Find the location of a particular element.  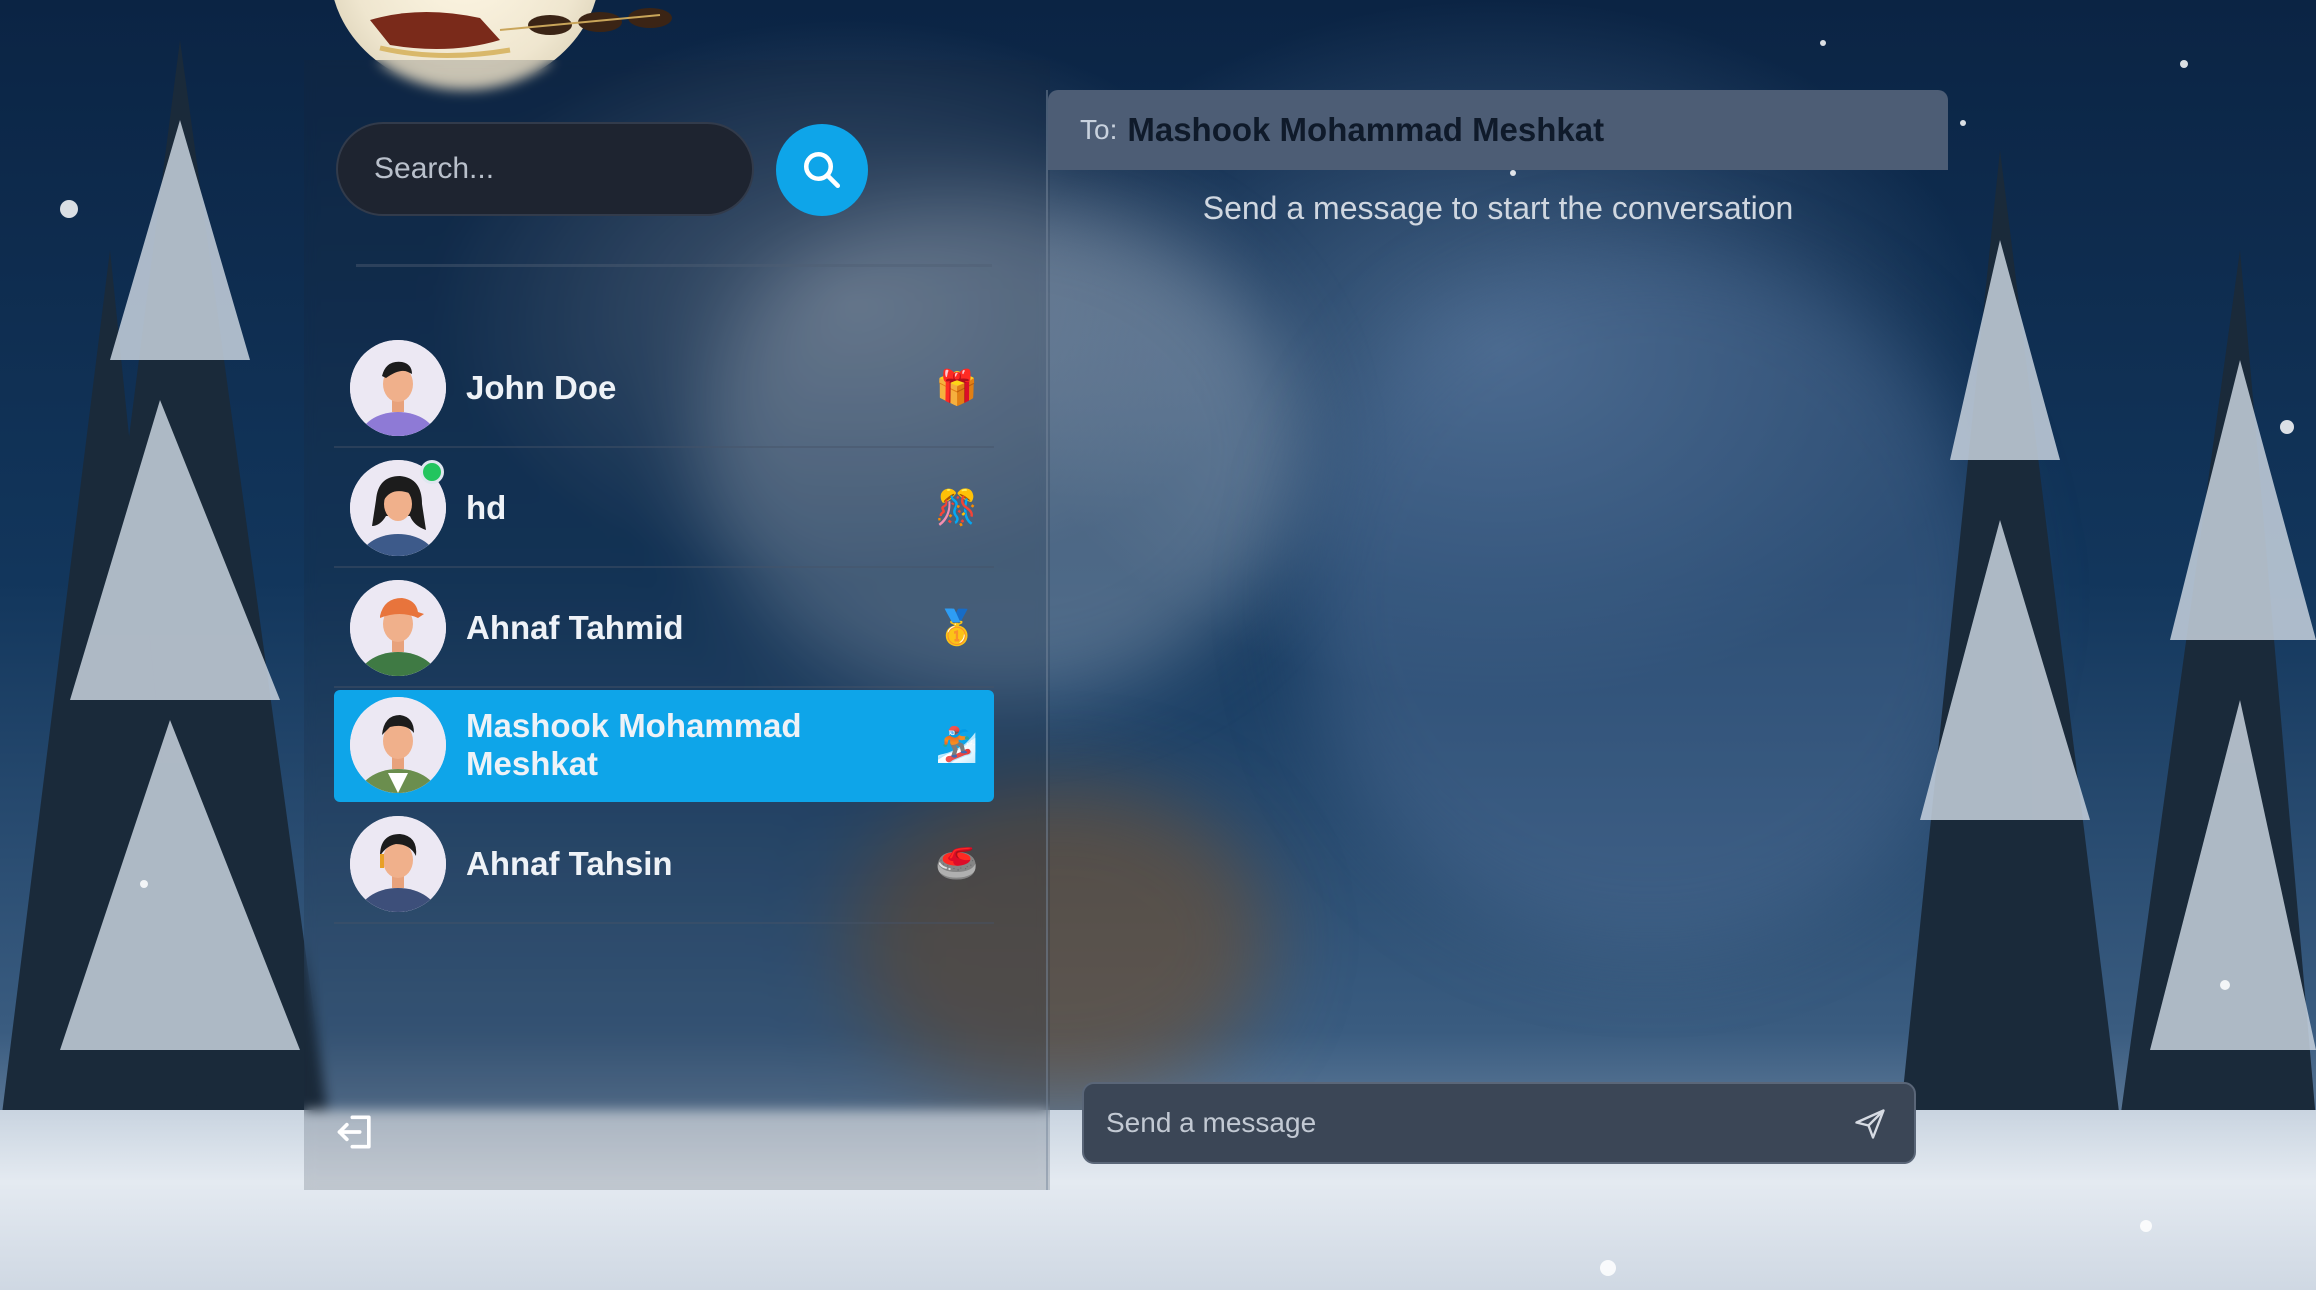

send-button is located at coordinates (1870, 1124).